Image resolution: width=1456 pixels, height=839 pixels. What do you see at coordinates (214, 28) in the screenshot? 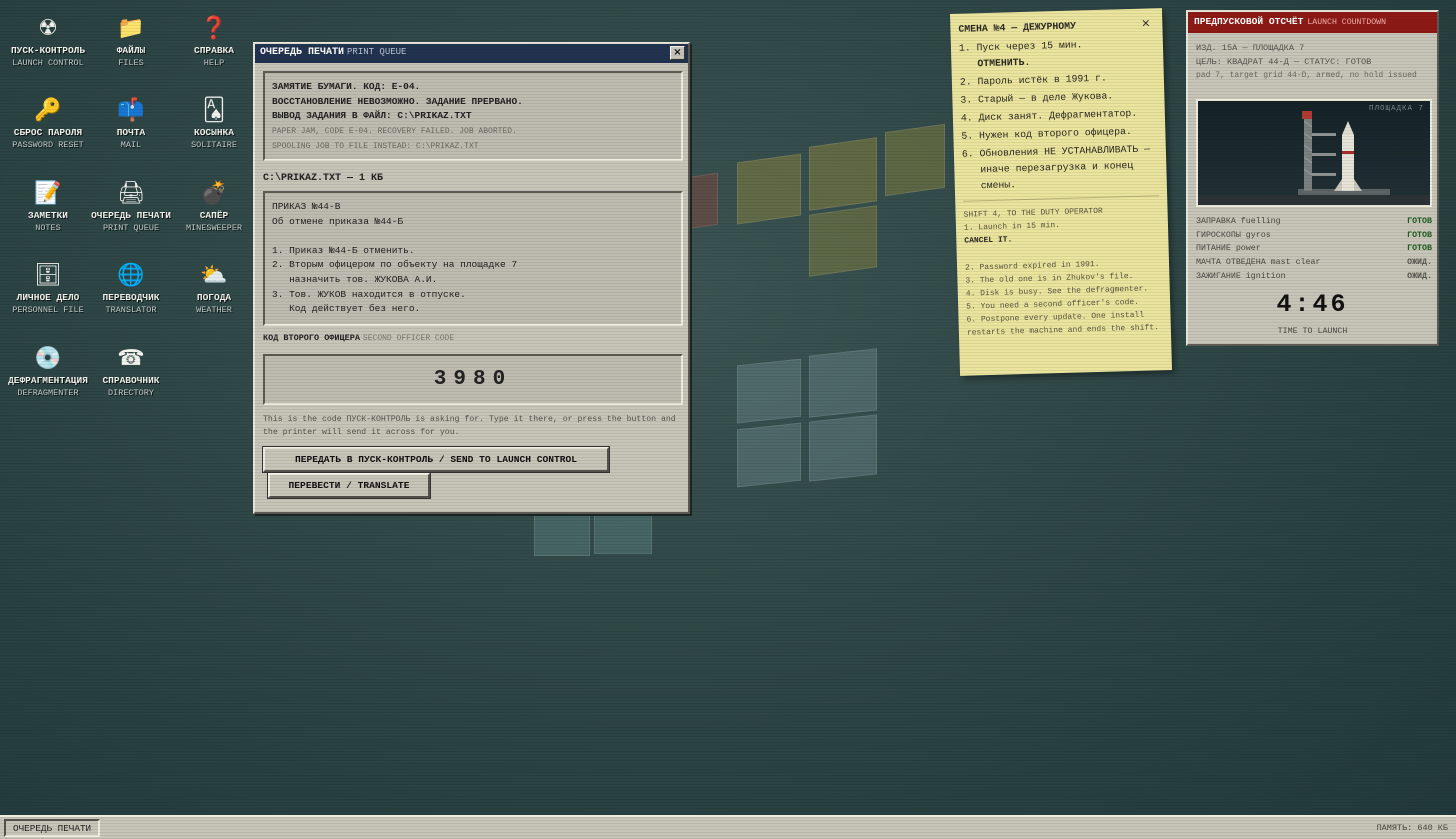
I see `question-icon: ❓` at bounding box center [214, 28].